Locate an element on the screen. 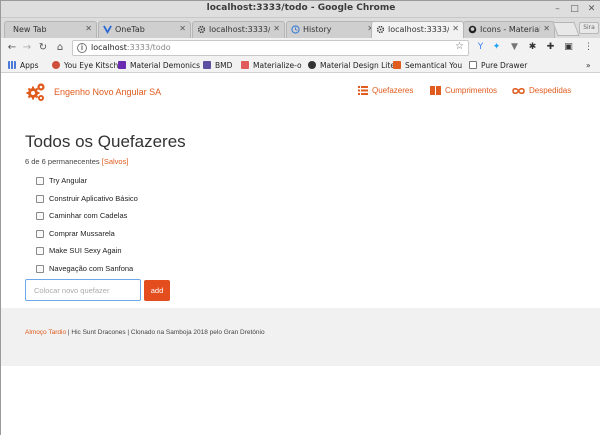 This screenshot has height=436, width=600. window-title: localhost:3333/todo - Google Chrome is located at coordinates (301, 8).